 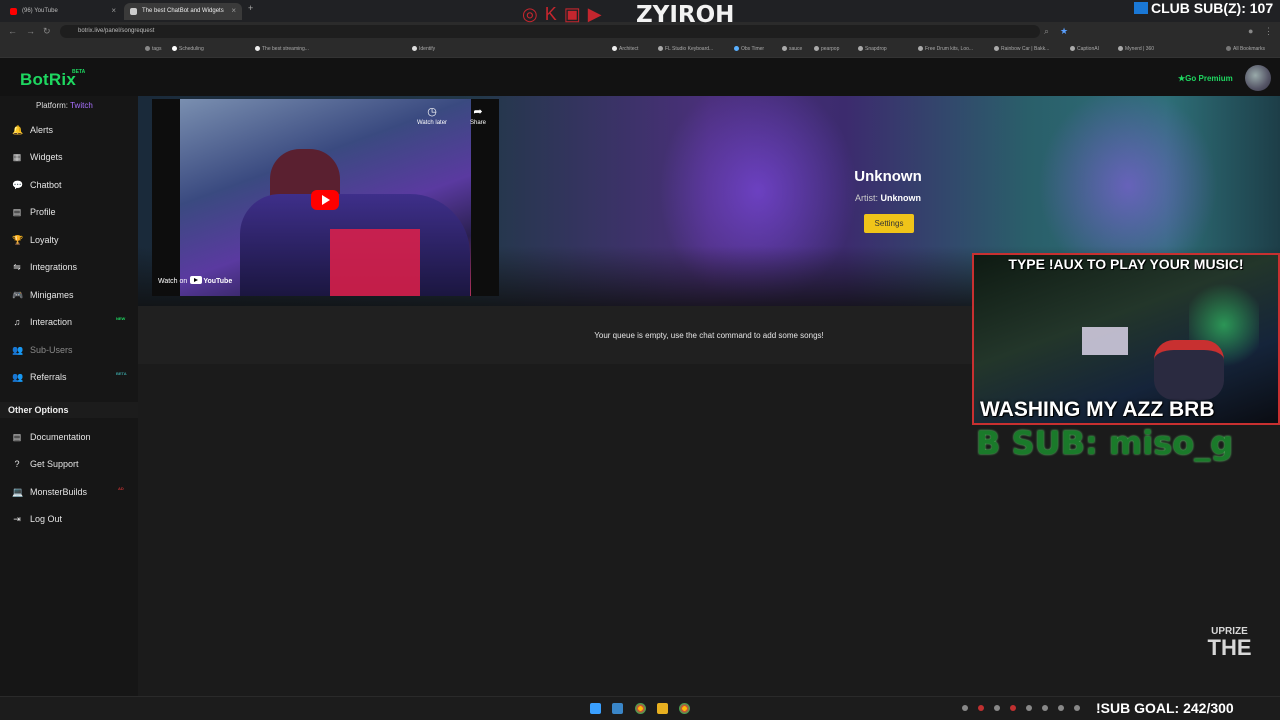 What do you see at coordinates (617, 708) in the screenshot?
I see `task-view-icon` at bounding box center [617, 708].